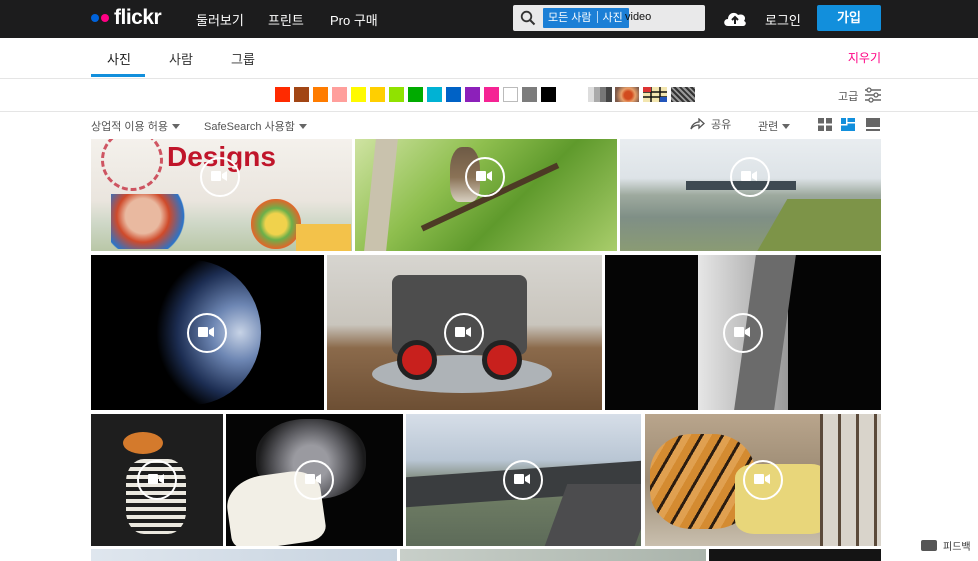 This screenshot has width=978, height=561. I want to click on photo-hands, so click(151, 221).